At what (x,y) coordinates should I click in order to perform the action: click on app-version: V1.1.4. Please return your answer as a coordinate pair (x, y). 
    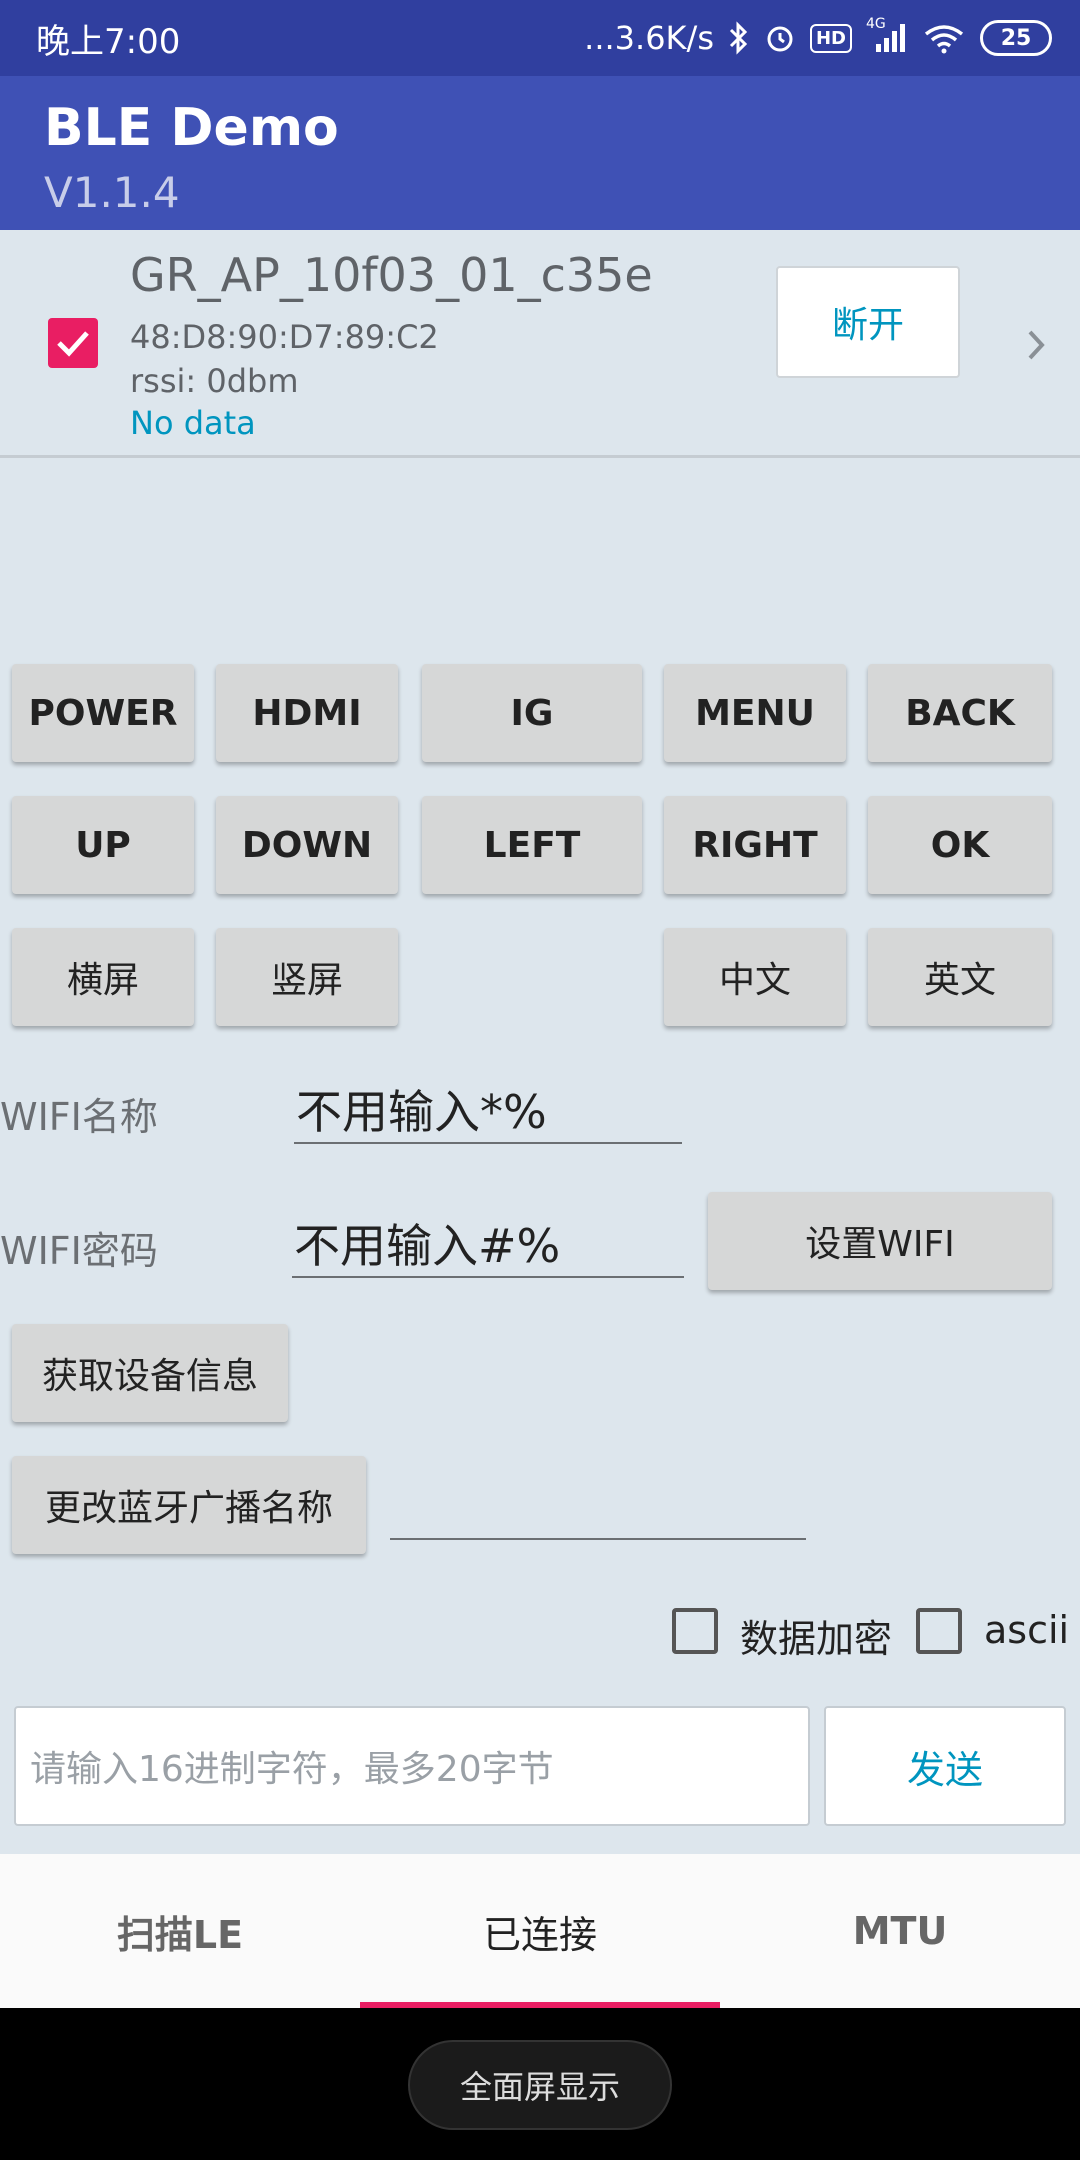
    Looking at the image, I should click on (112, 192).